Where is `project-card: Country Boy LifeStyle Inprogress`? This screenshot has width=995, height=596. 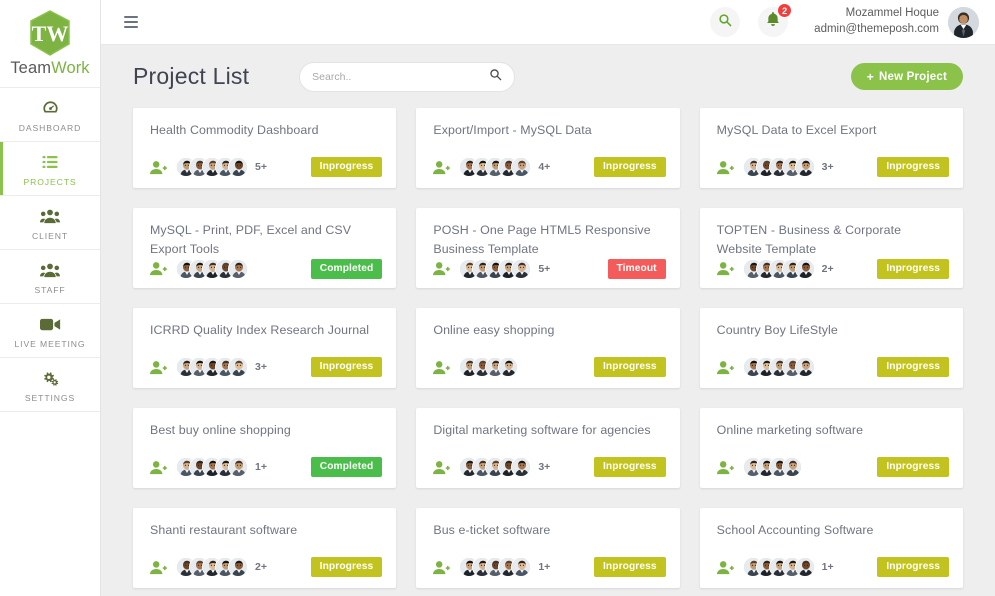
project-card: Country Boy LifeStyle Inprogress is located at coordinates (831, 348).